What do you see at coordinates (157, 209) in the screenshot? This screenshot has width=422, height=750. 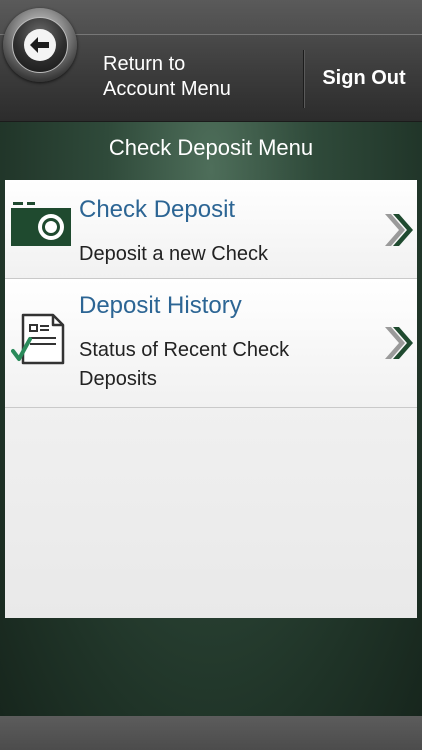 I see `menu-item-title: Check Deposit` at bounding box center [157, 209].